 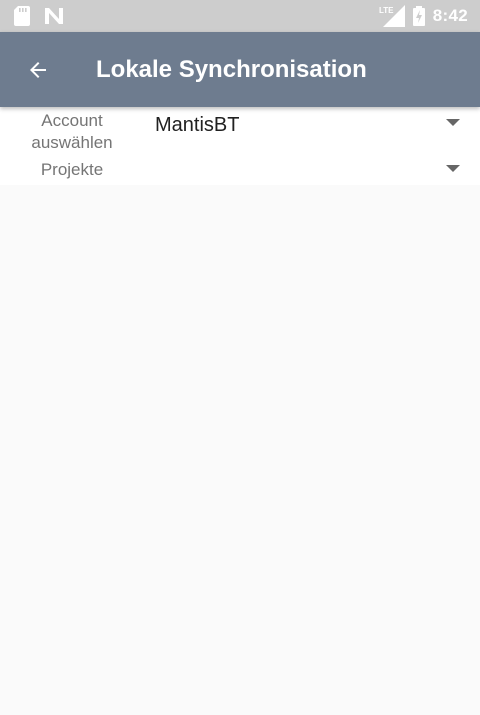 I want to click on sd-card-icon, so click(x=22, y=16).